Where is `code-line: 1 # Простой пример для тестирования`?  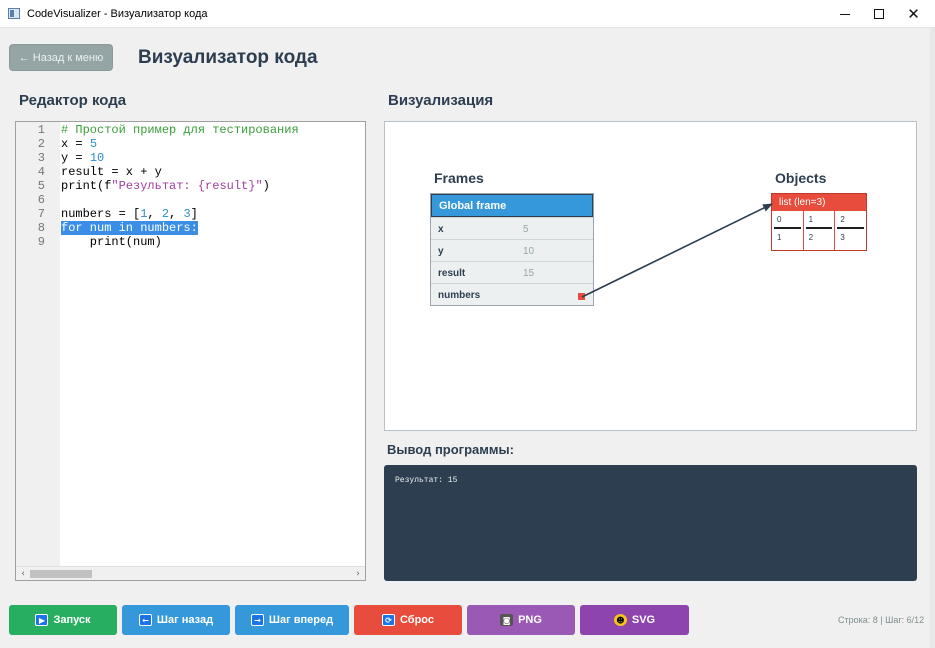
code-line: 1 # Простой пример для тестирования is located at coordinates (190, 130).